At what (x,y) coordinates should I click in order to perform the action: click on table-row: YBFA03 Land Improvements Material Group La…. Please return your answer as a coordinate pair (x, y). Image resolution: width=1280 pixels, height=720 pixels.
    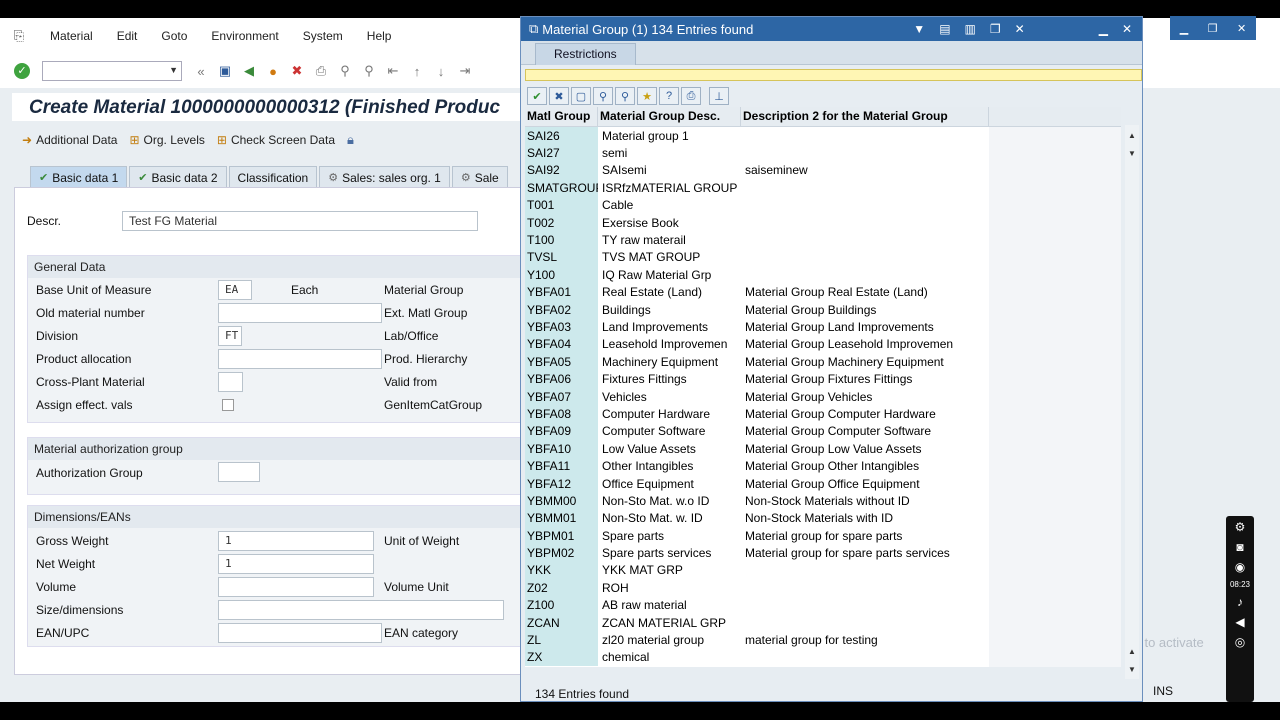
    Looking at the image, I should click on (823, 327).